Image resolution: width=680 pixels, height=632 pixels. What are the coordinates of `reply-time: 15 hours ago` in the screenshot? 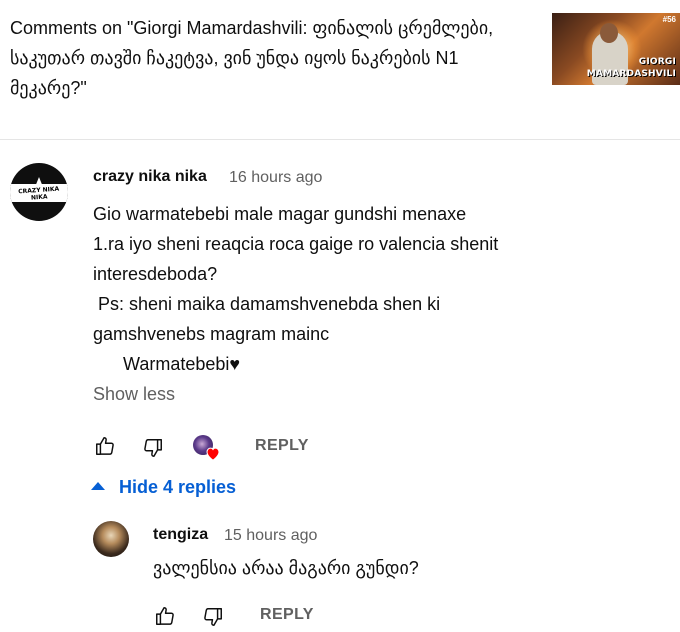 It's located at (270, 536).